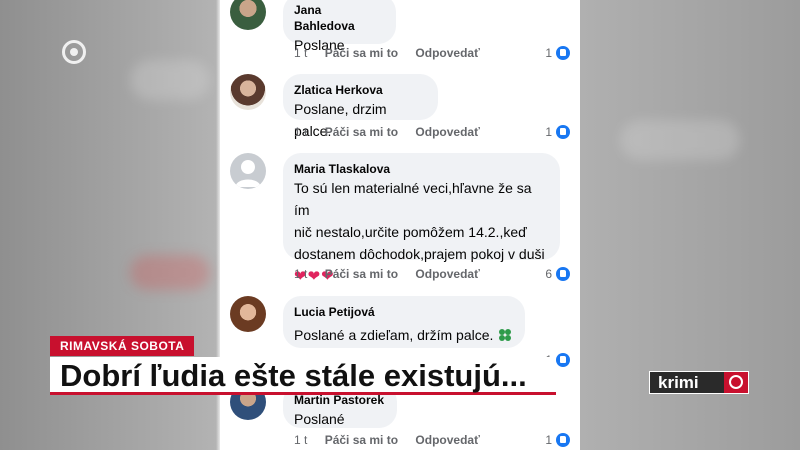 The width and height of the screenshot is (800, 450). I want to click on comment-text: Poslané a zdieľam, držím palce., so click(403, 335).